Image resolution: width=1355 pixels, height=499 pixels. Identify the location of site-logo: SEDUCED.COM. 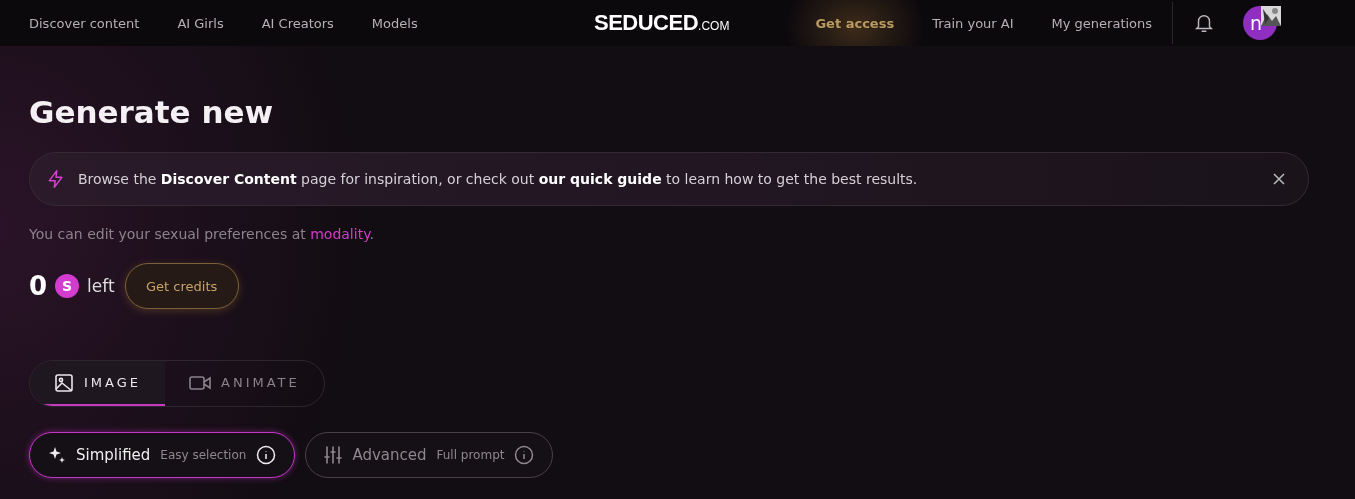
(662, 23).